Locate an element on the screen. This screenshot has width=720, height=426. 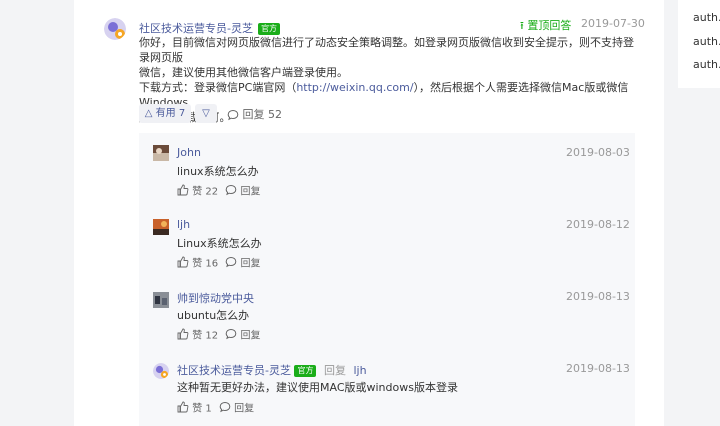
reply-author: 社区技术运营专员-灵芝 is located at coordinates (234, 370).